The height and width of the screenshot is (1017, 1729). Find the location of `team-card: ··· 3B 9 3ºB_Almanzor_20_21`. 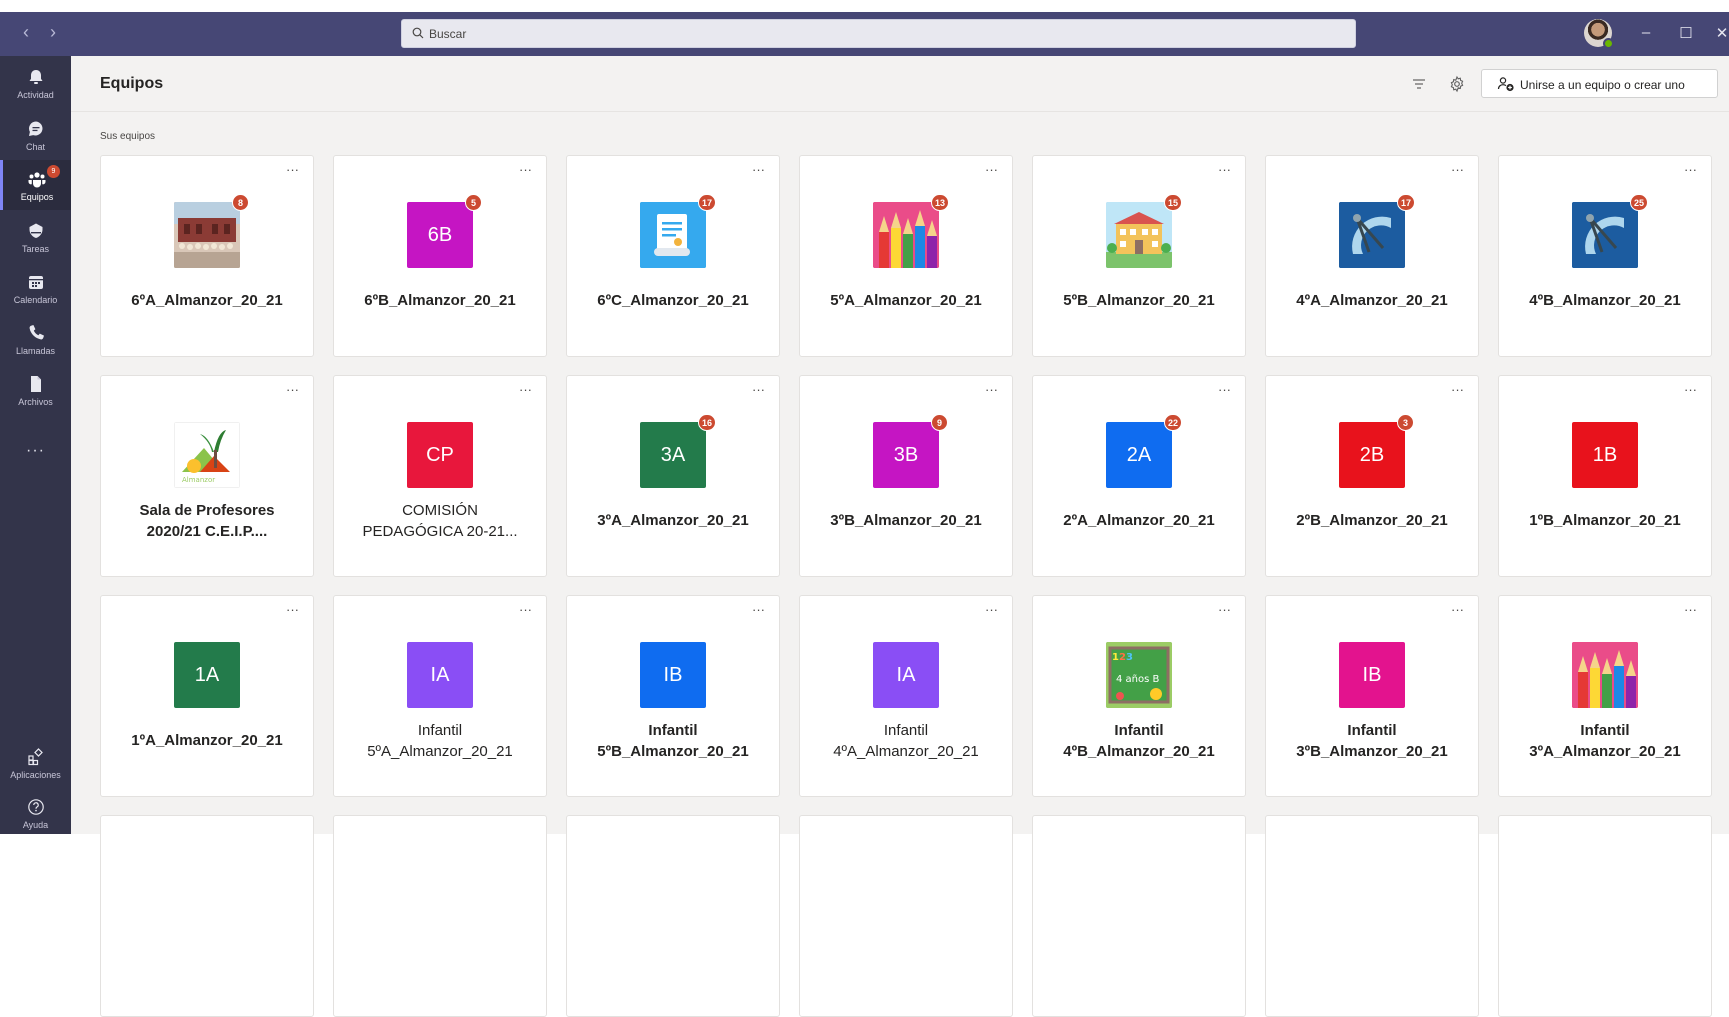

team-card: ··· 3B 9 3ºB_Almanzor_20_21 is located at coordinates (906, 476).